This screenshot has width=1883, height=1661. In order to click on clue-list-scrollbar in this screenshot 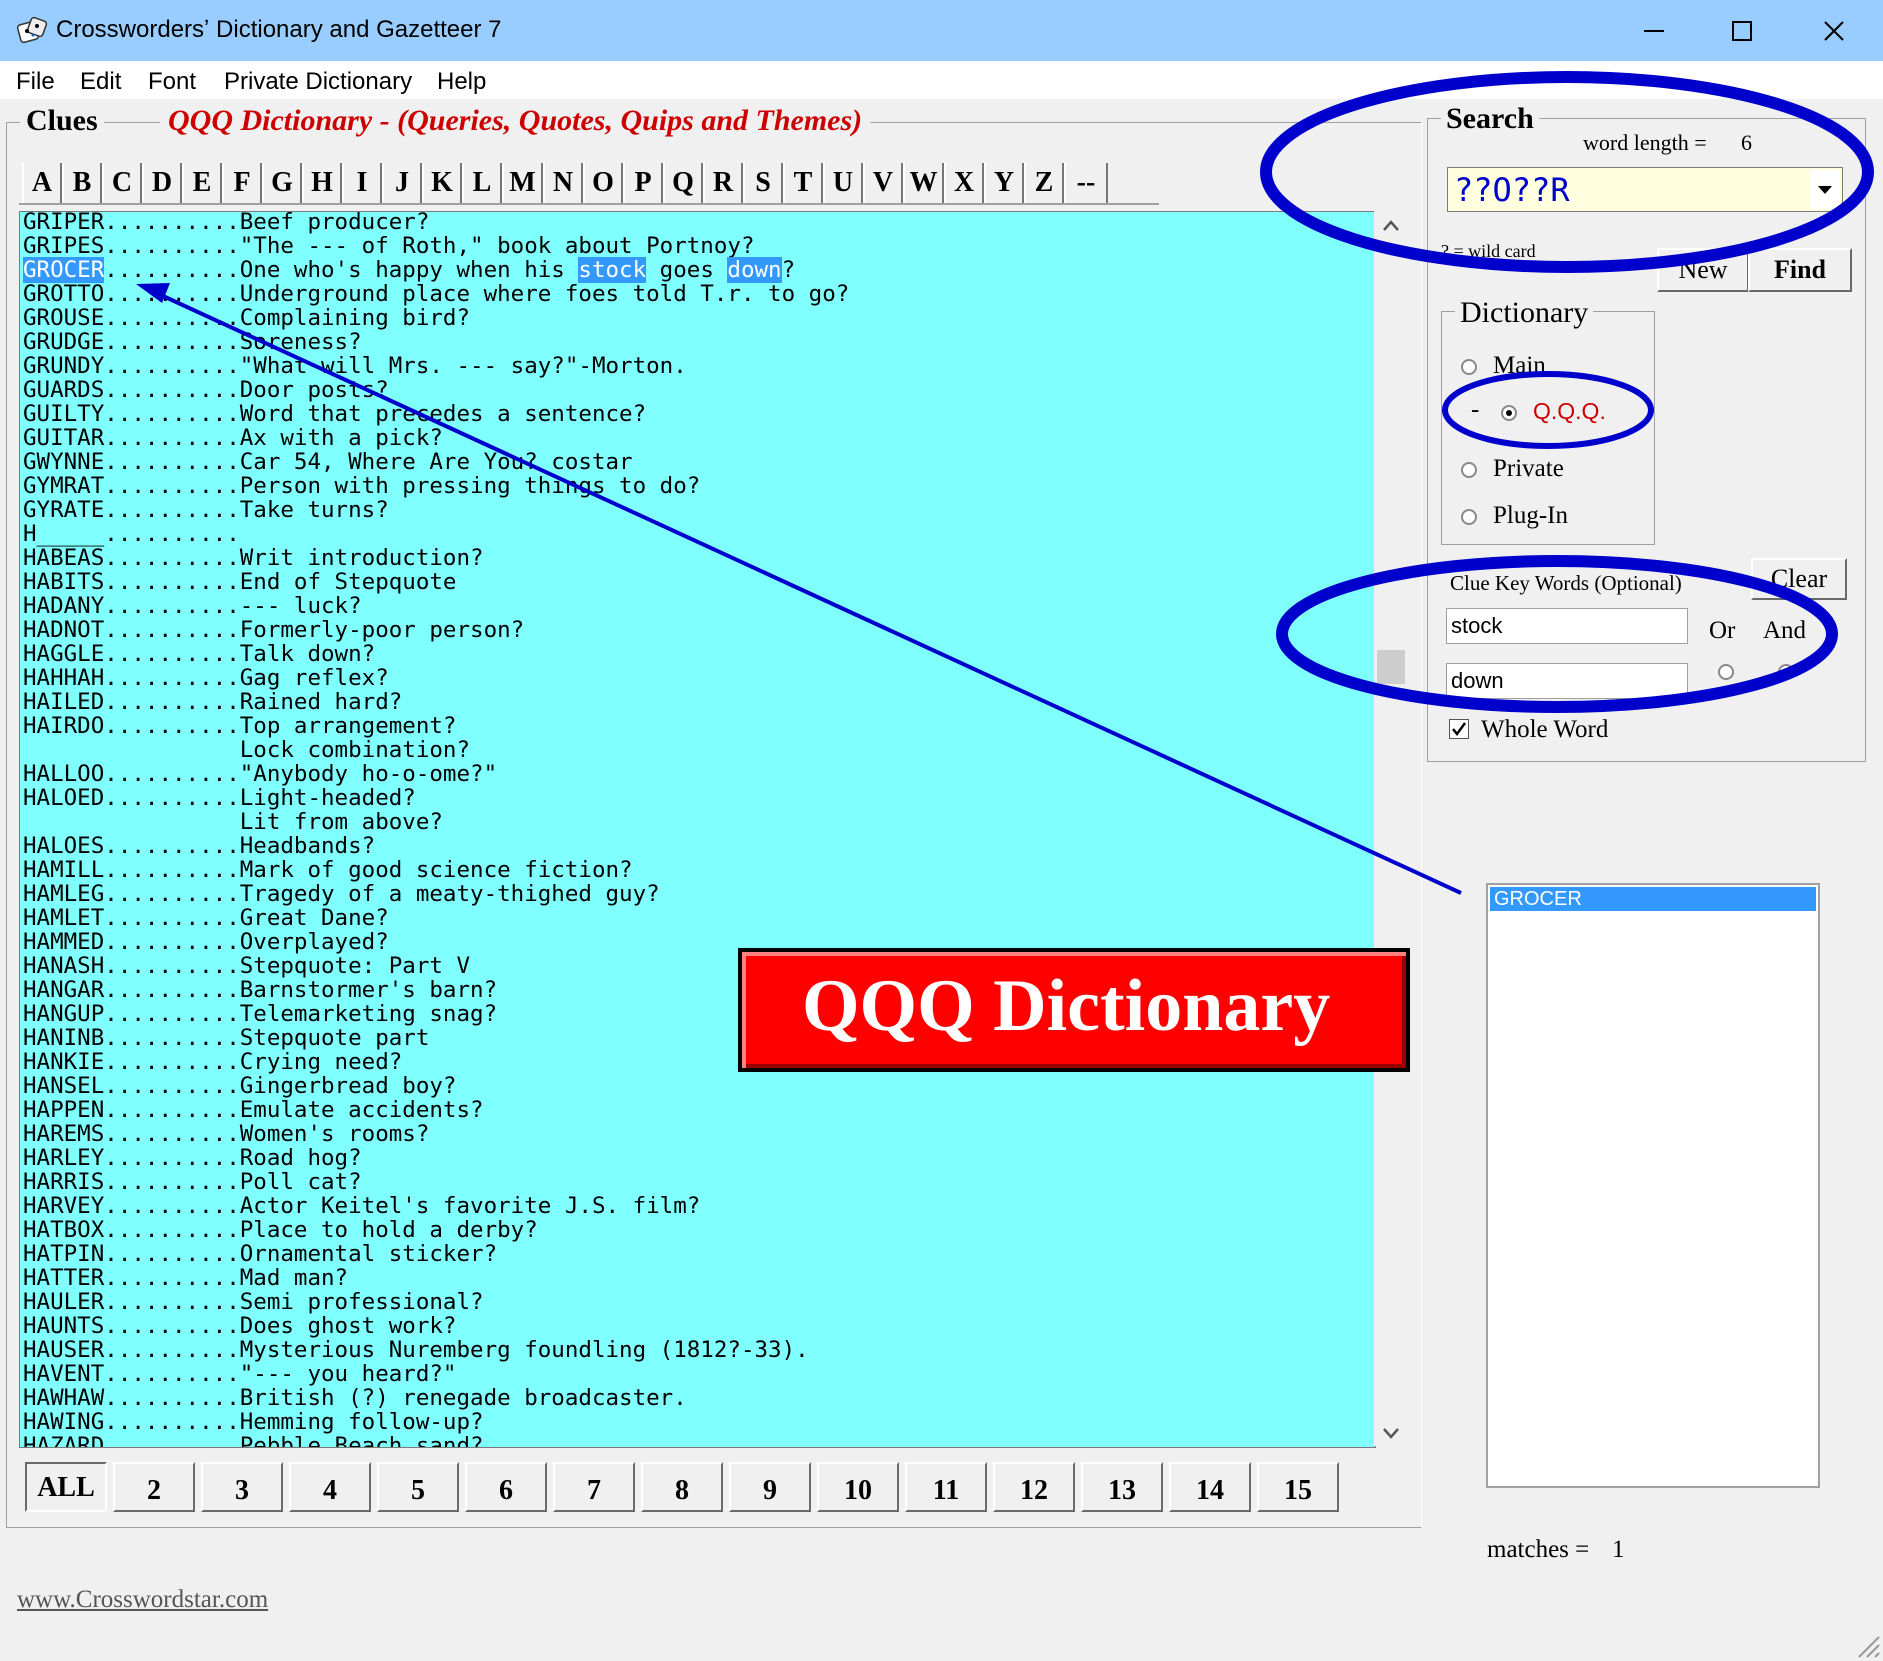, I will do `click(1390, 828)`.